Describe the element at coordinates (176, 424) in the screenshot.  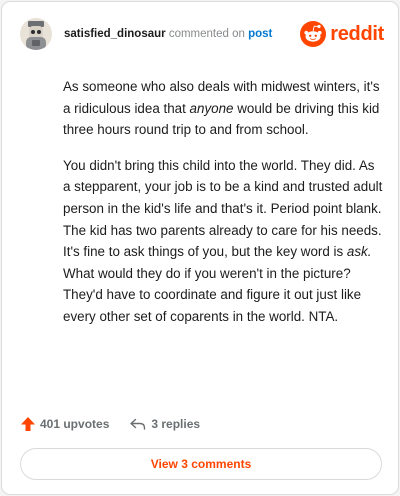
I see `replies-count: 3 replies` at that location.